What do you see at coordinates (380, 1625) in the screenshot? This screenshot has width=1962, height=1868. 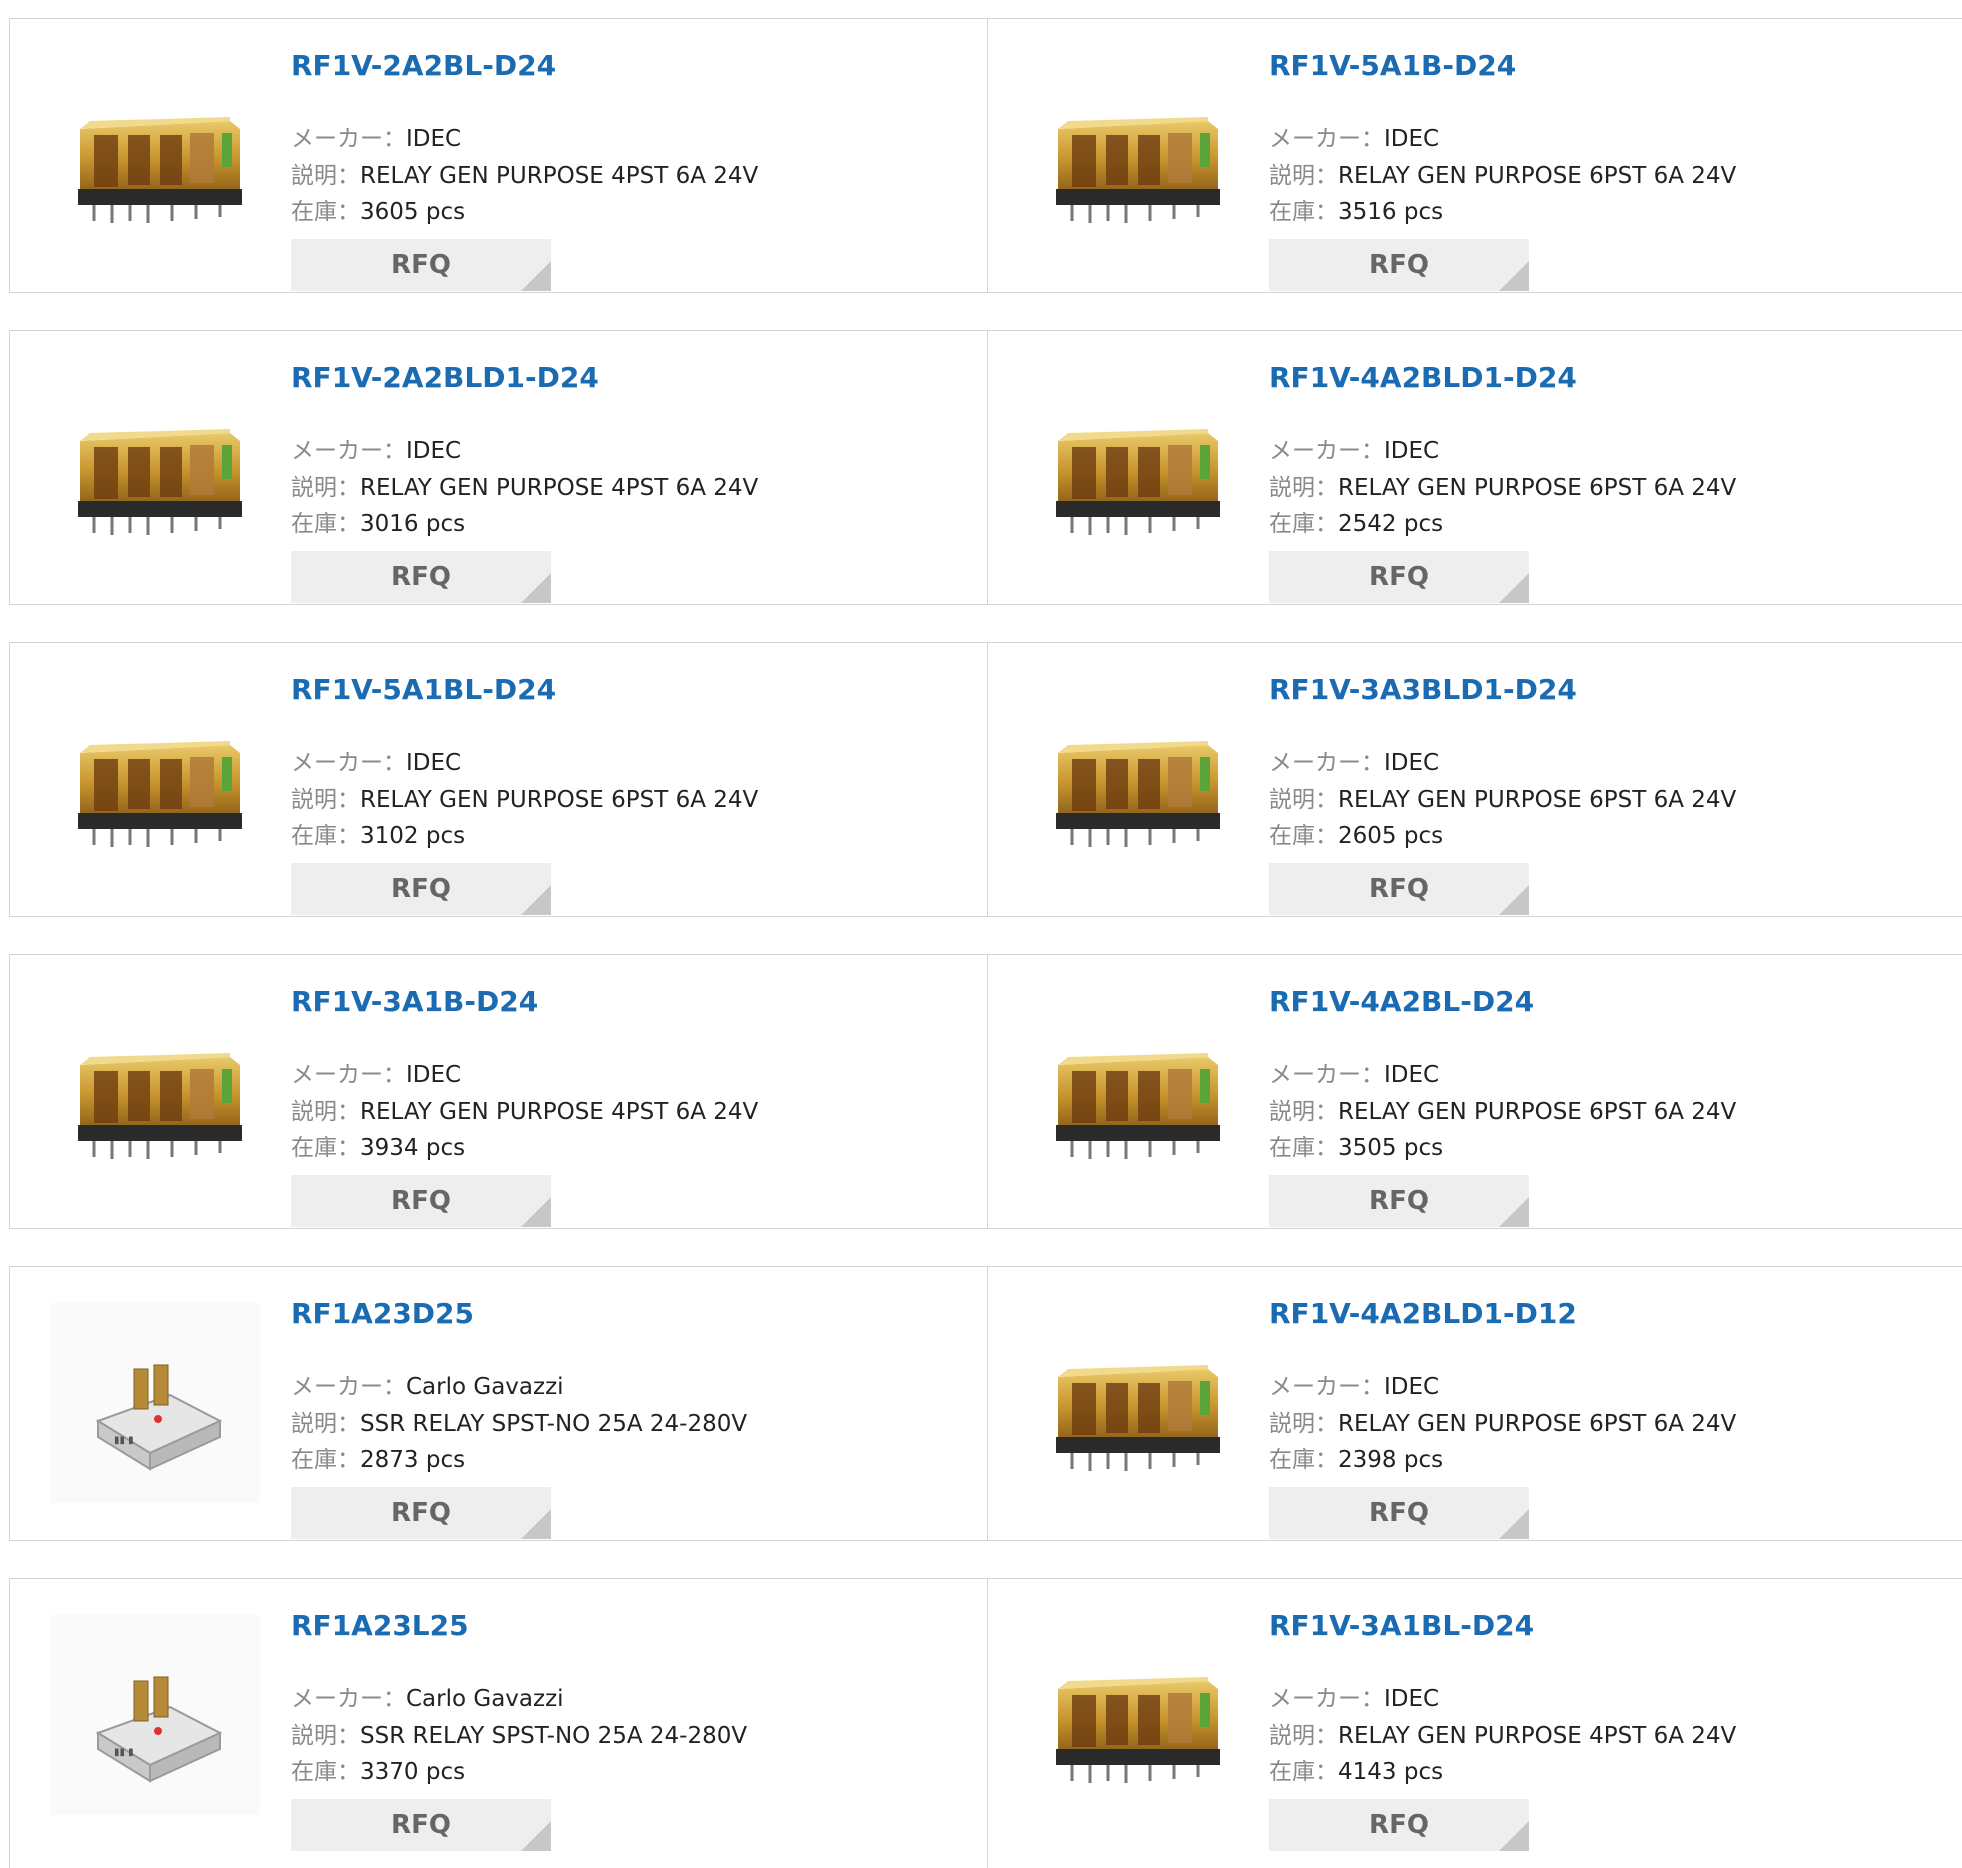 I see `part-number-link: RF1A23L25` at bounding box center [380, 1625].